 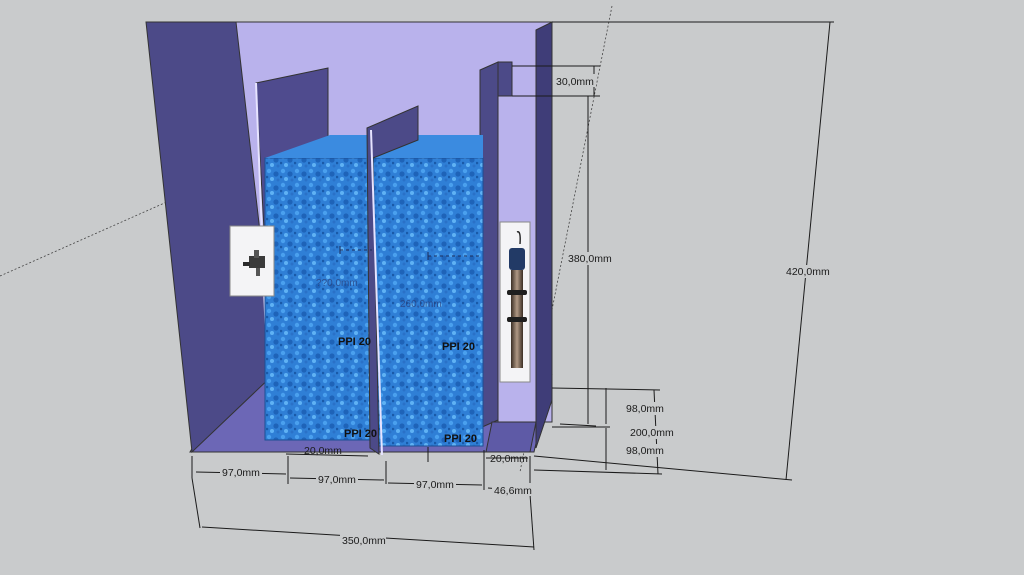 What do you see at coordinates (645, 451) in the screenshot?
I see `dim-lower-b: 98,0mm` at bounding box center [645, 451].